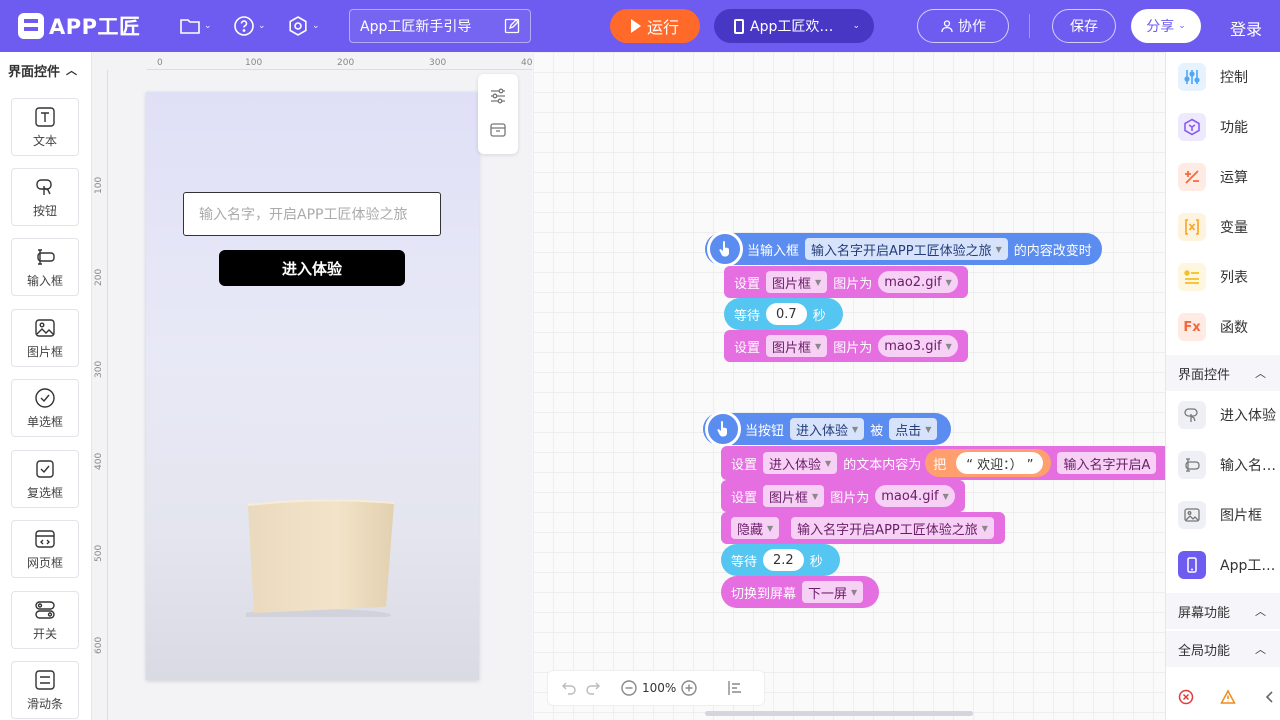 This screenshot has width=1280, height=720. Describe the element at coordinates (45, 549) in the screenshot. I see `palette-item-webview: 网页框` at that location.